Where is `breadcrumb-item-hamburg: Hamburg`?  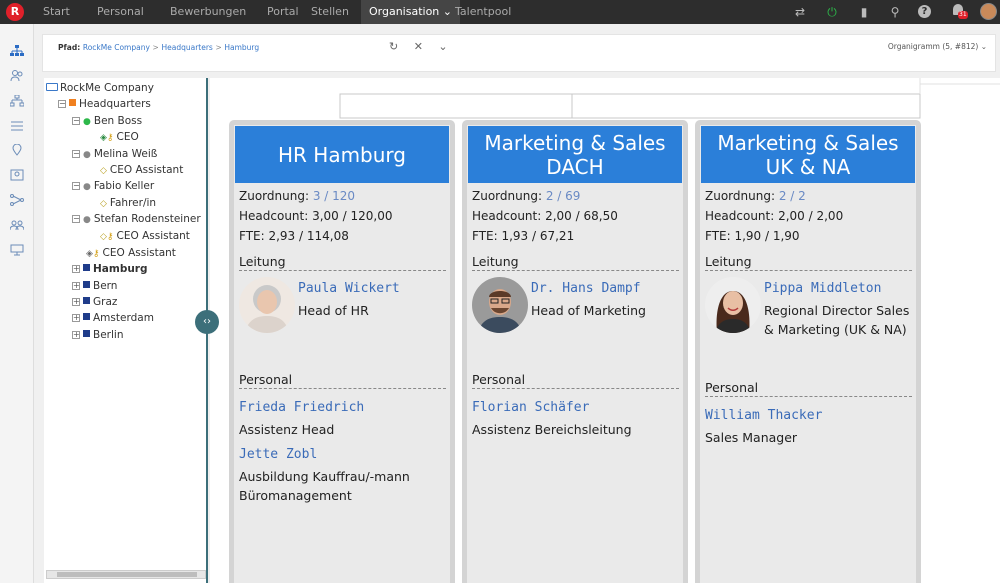
breadcrumb-item-hamburg: Hamburg is located at coordinates (241, 47).